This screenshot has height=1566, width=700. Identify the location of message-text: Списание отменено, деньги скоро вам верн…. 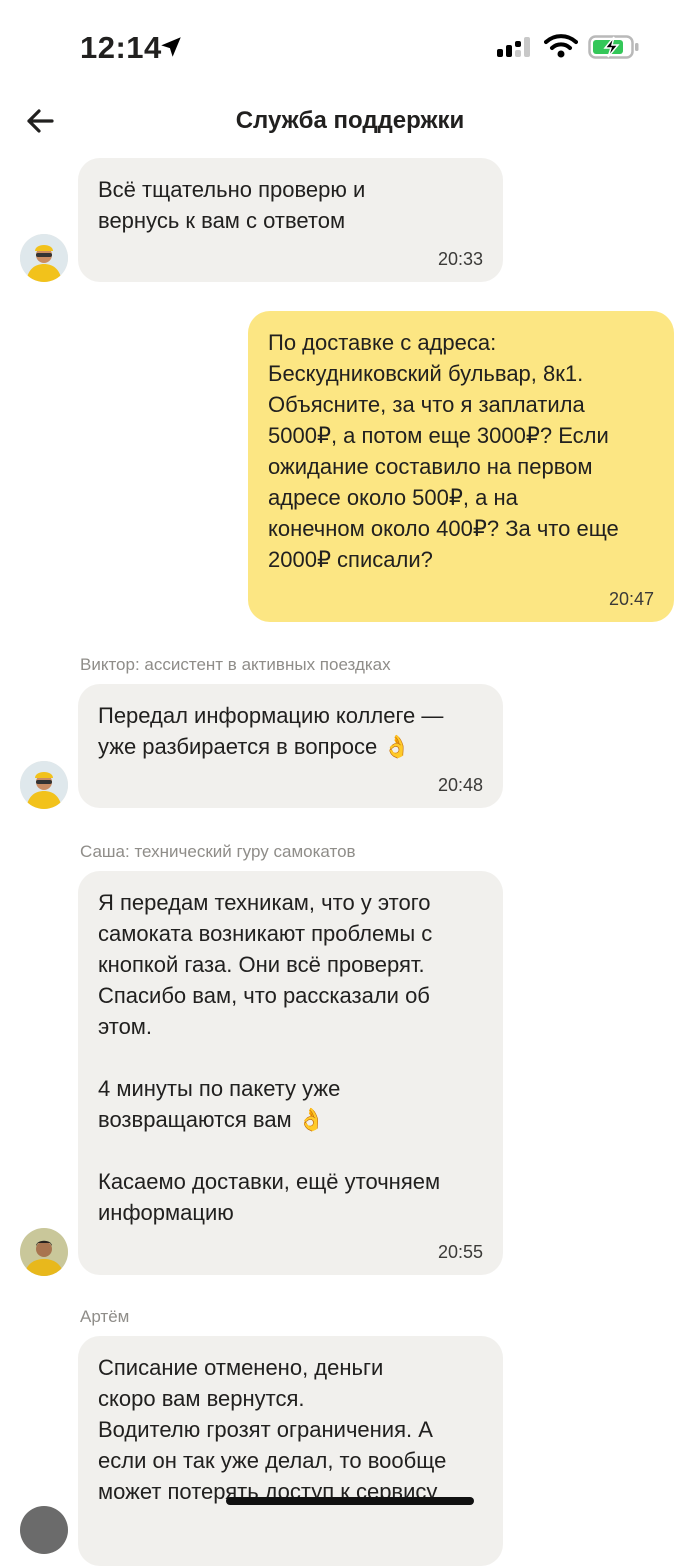
(272, 1429).